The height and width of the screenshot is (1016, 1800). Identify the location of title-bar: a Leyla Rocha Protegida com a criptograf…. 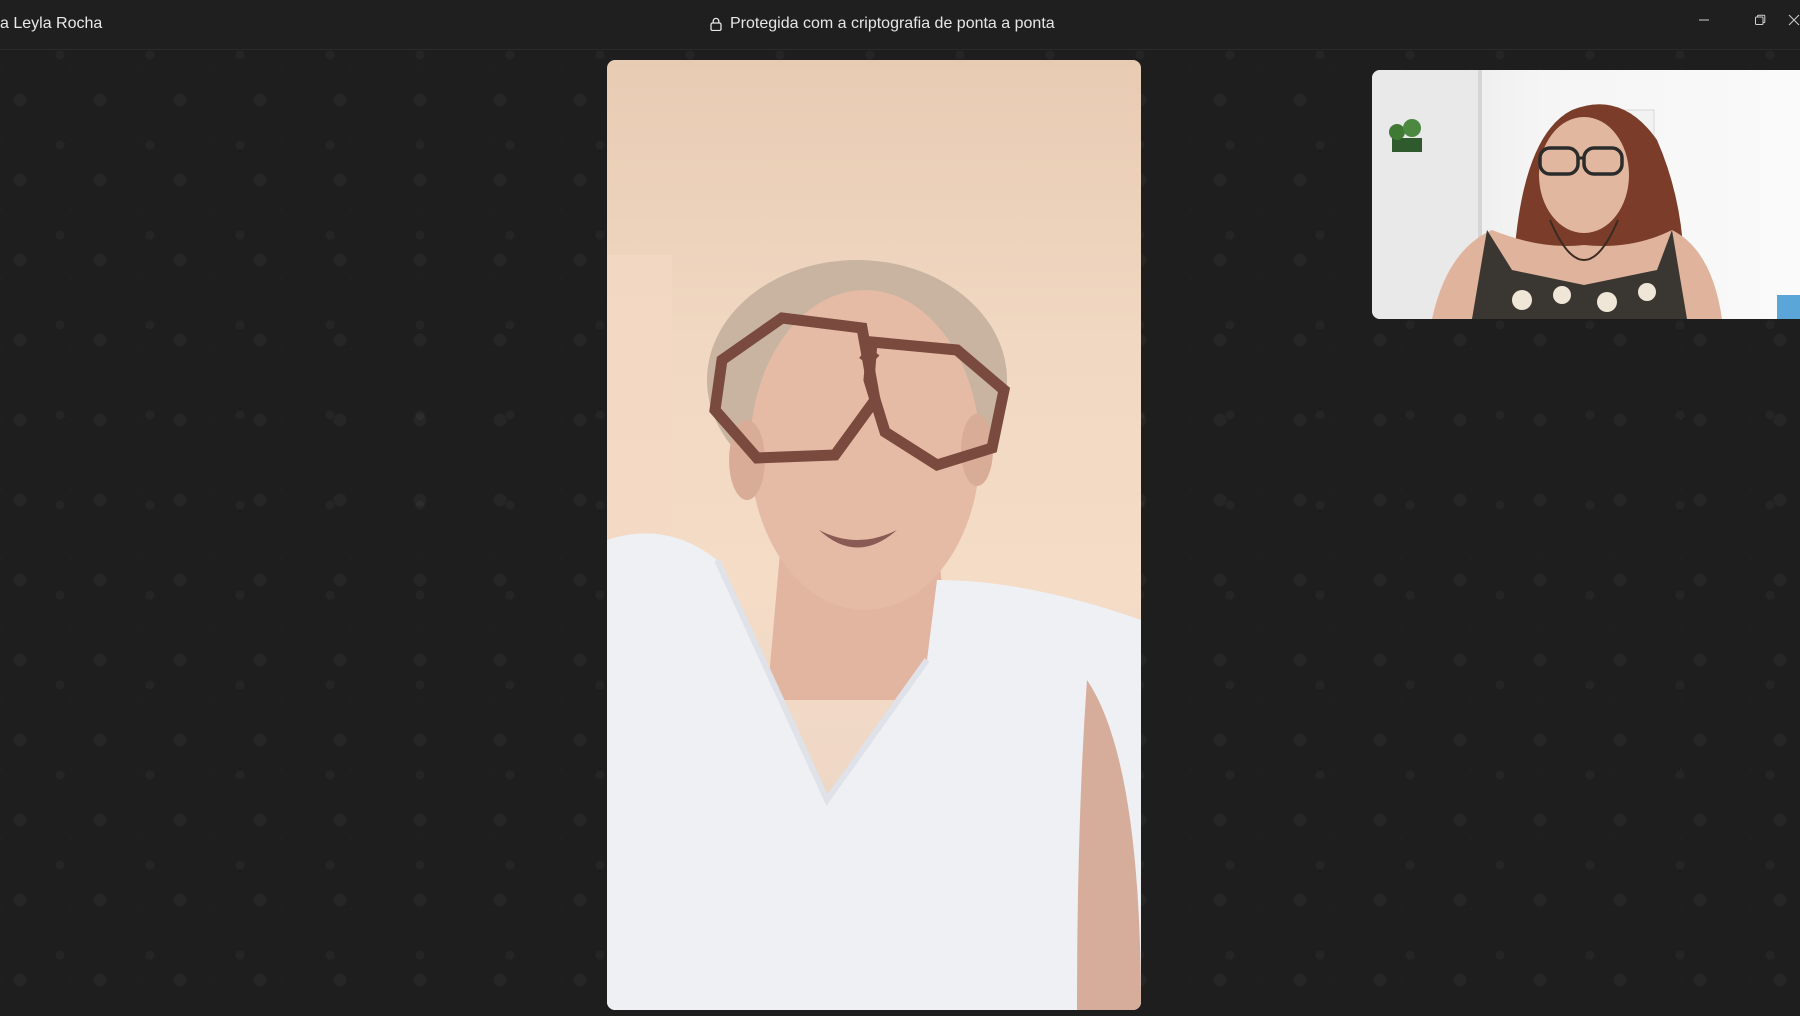
(900, 25).